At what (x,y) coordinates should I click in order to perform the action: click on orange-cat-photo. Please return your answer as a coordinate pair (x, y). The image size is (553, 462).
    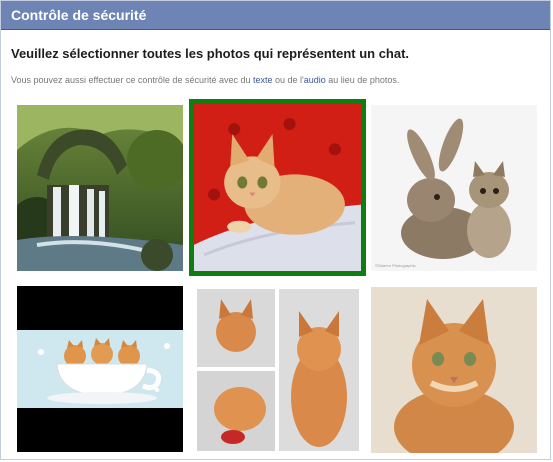
    Looking at the image, I should click on (454, 370).